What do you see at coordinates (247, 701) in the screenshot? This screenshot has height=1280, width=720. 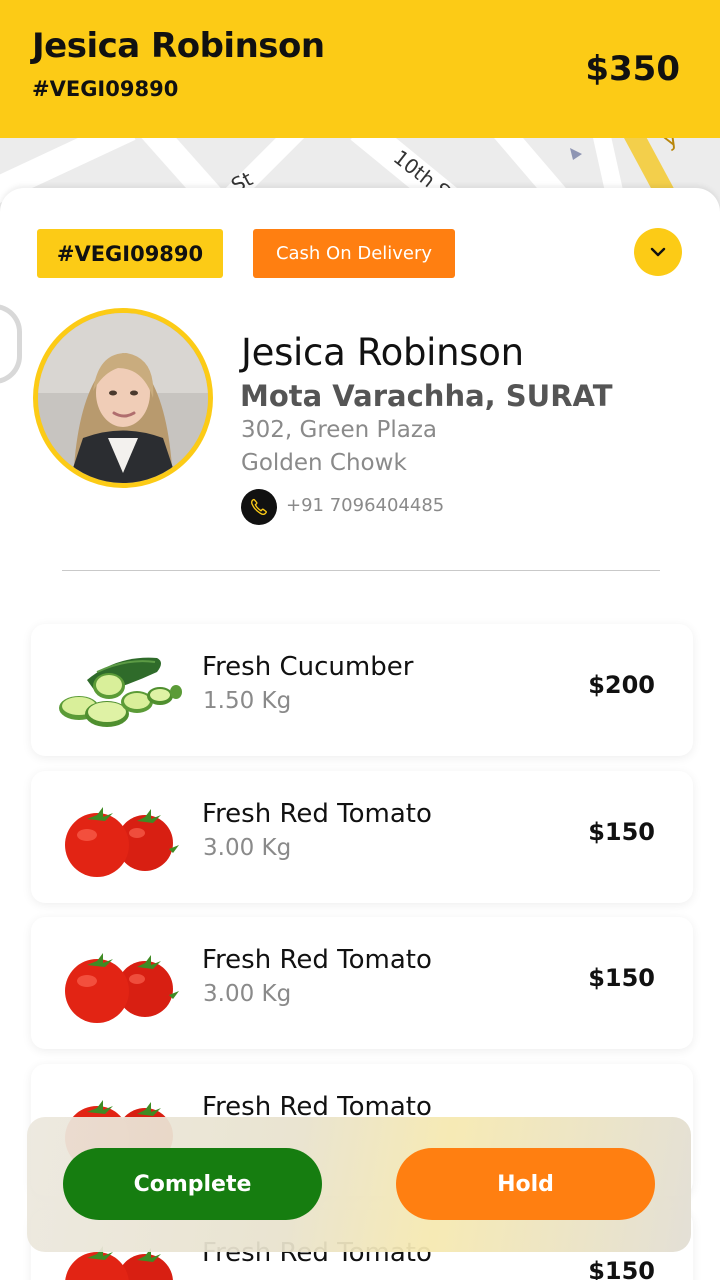 I see `item-quantity: 1.50 Kg` at bounding box center [247, 701].